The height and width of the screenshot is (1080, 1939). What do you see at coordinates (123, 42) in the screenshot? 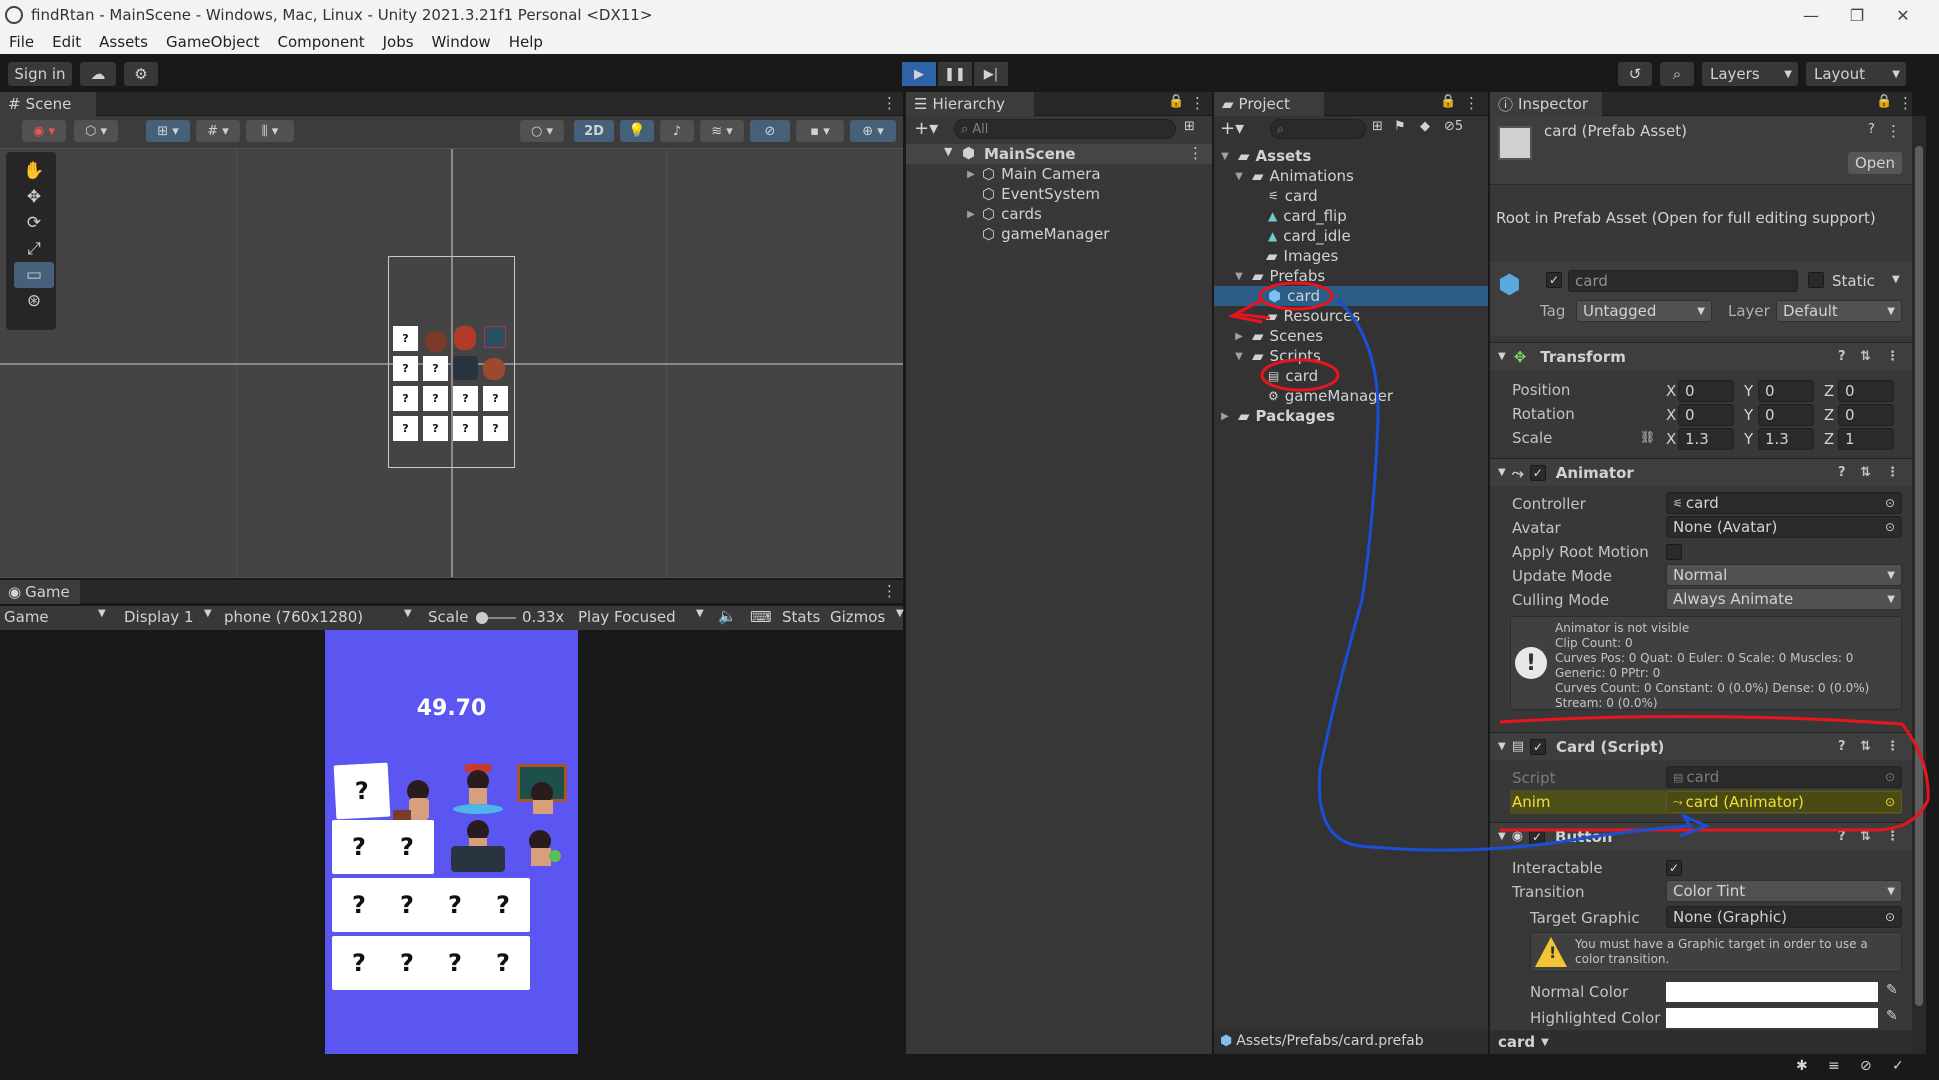
I see `menu-assets: Assets` at bounding box center [123, 42].